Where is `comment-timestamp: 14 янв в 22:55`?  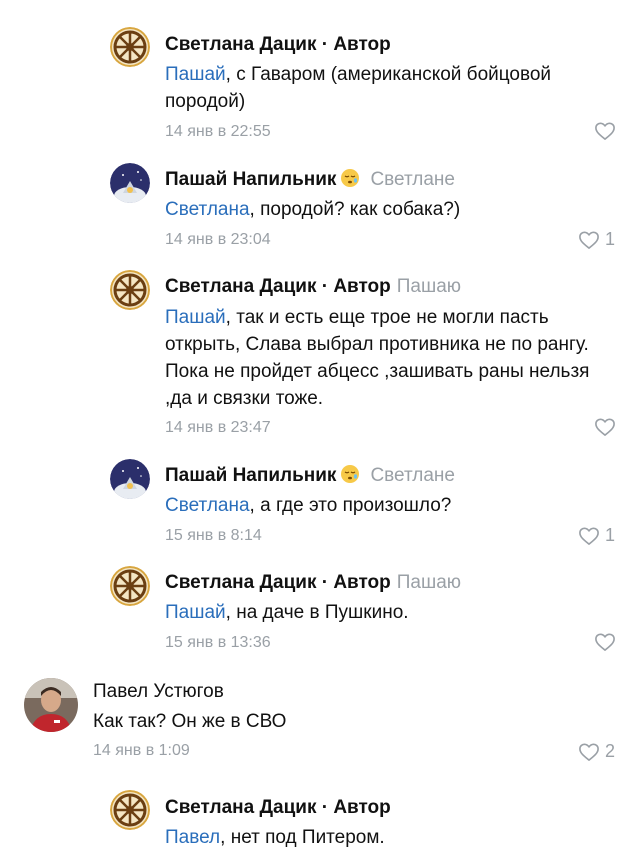 comment-timestamp: 14 янв в 22:55 is located at coordinates (218, 132).